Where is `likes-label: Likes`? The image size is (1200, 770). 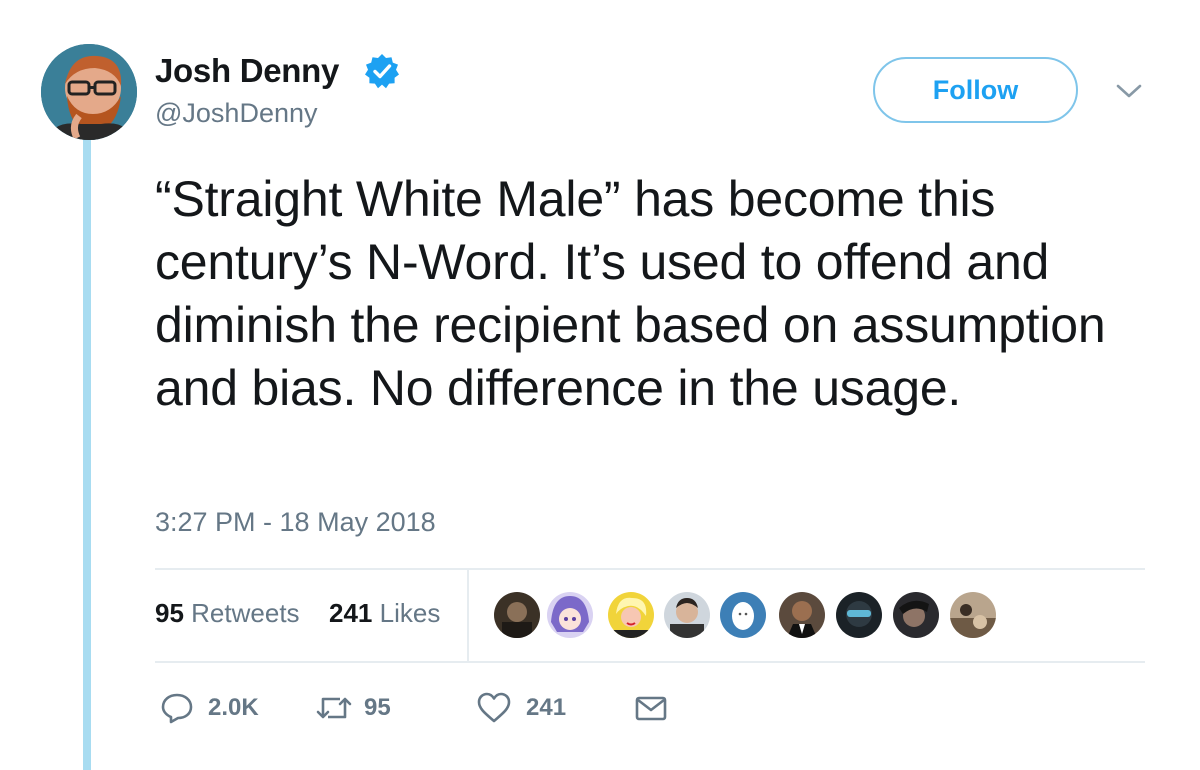
likes-label: Likes is located at coordinates (410, 613).